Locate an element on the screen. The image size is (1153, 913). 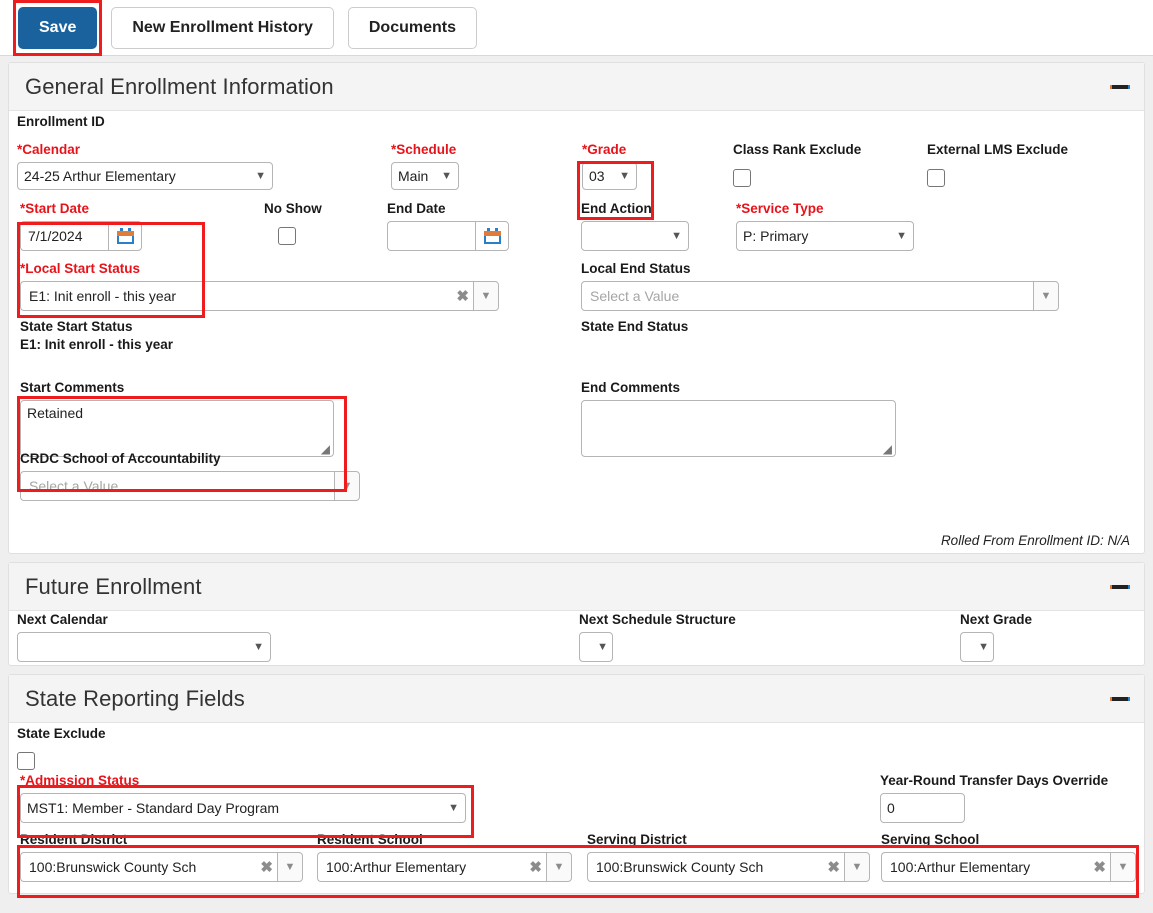
start-date-label: *Start Date is located at coordinates (55, 208).